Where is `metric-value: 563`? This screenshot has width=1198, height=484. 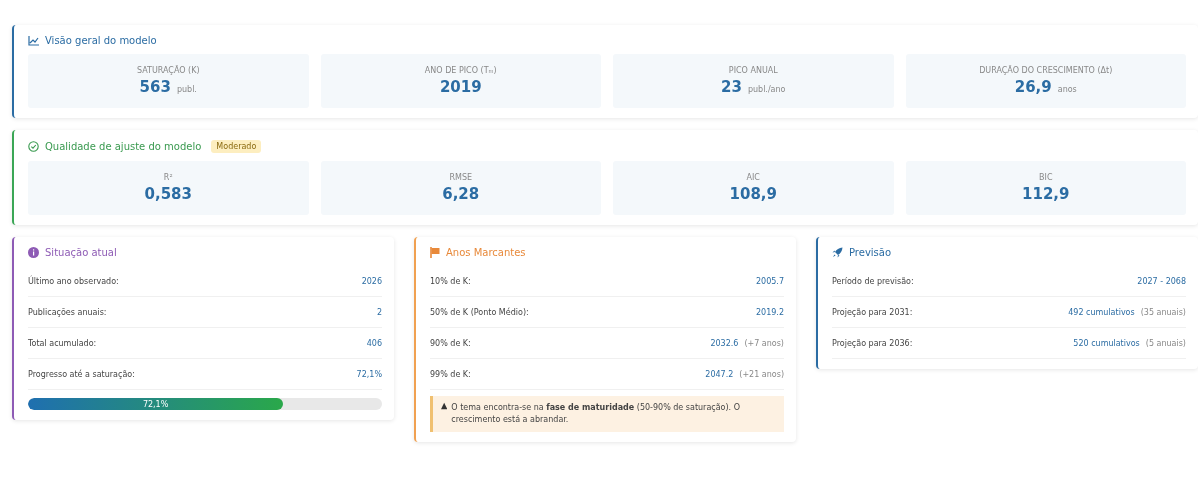 metric-value: 563 is located at coordinates (155, 87).